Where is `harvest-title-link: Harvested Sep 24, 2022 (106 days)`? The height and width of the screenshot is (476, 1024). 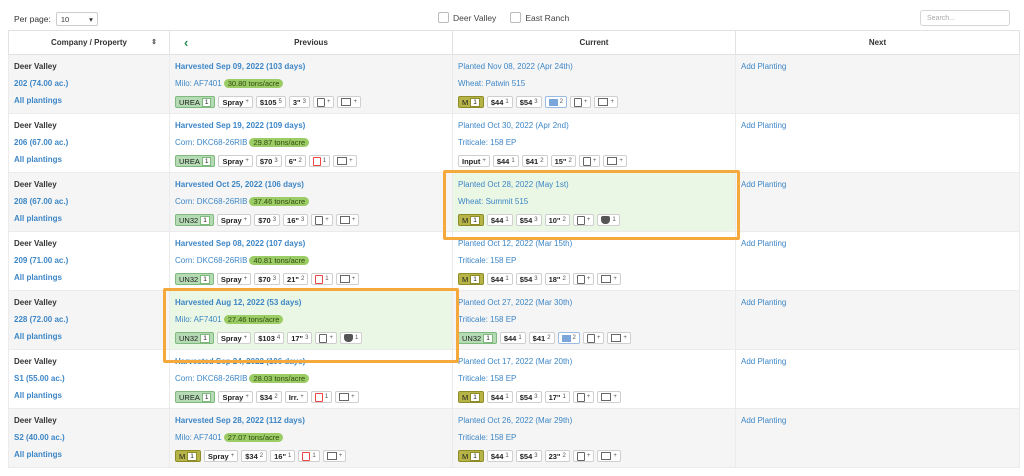 harvest-title-link: Harvested Sep 24, 2022 (106 days) is located at coordinates (311, 363).